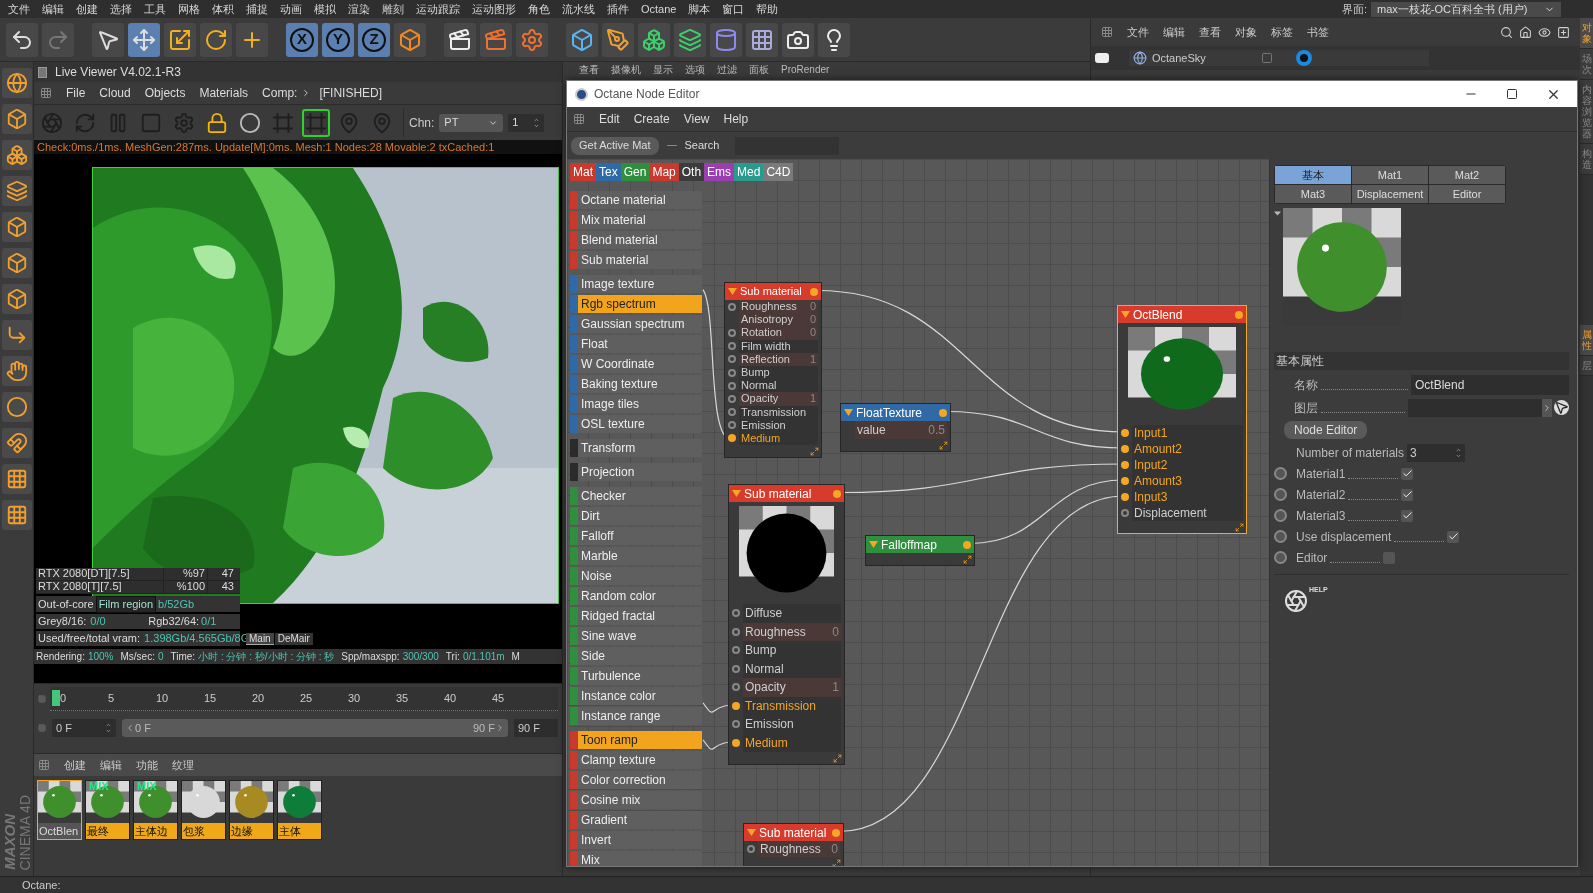  Describe the element at coordinates (636, 240) in the screenshot. I see `node-type-item: Blend material` at that location.